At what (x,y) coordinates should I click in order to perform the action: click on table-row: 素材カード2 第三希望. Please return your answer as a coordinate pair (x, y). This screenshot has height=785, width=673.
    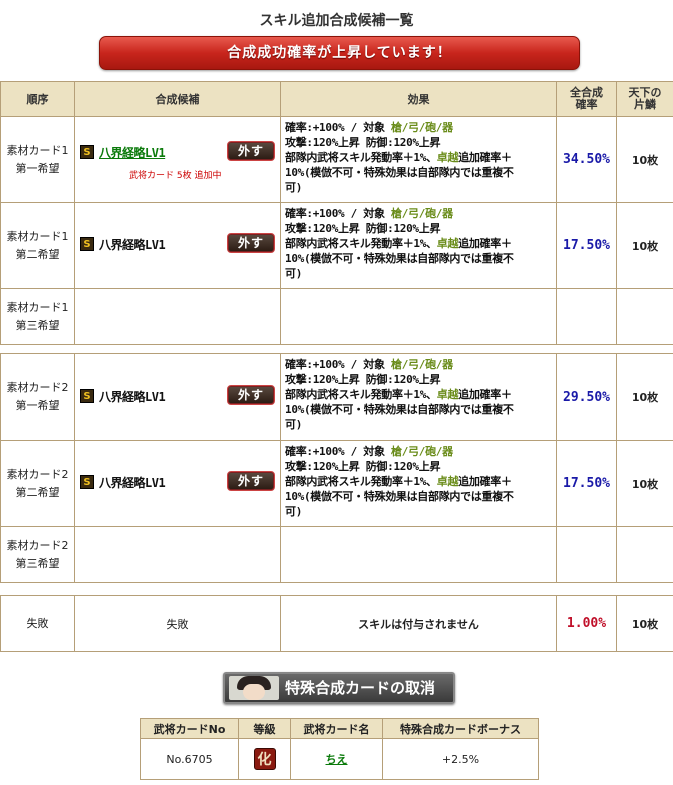
    Looking at the image, I should click on (336, 554).